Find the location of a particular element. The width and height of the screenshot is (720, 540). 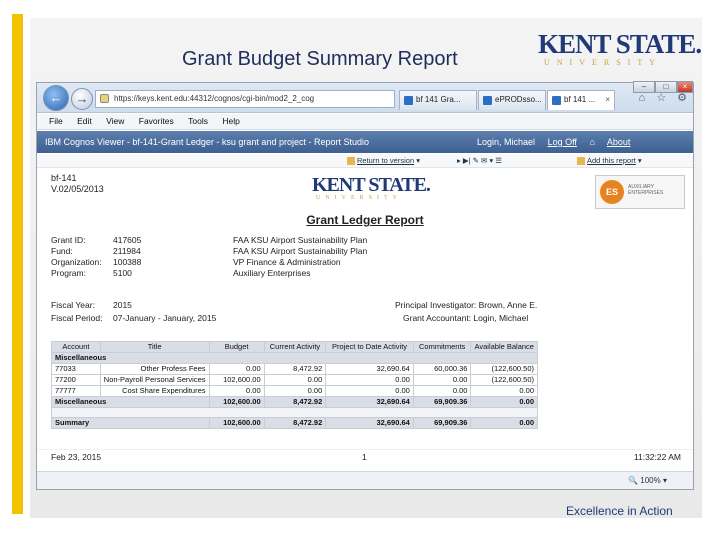

forward-button: → is located at coordinates (82, 99).